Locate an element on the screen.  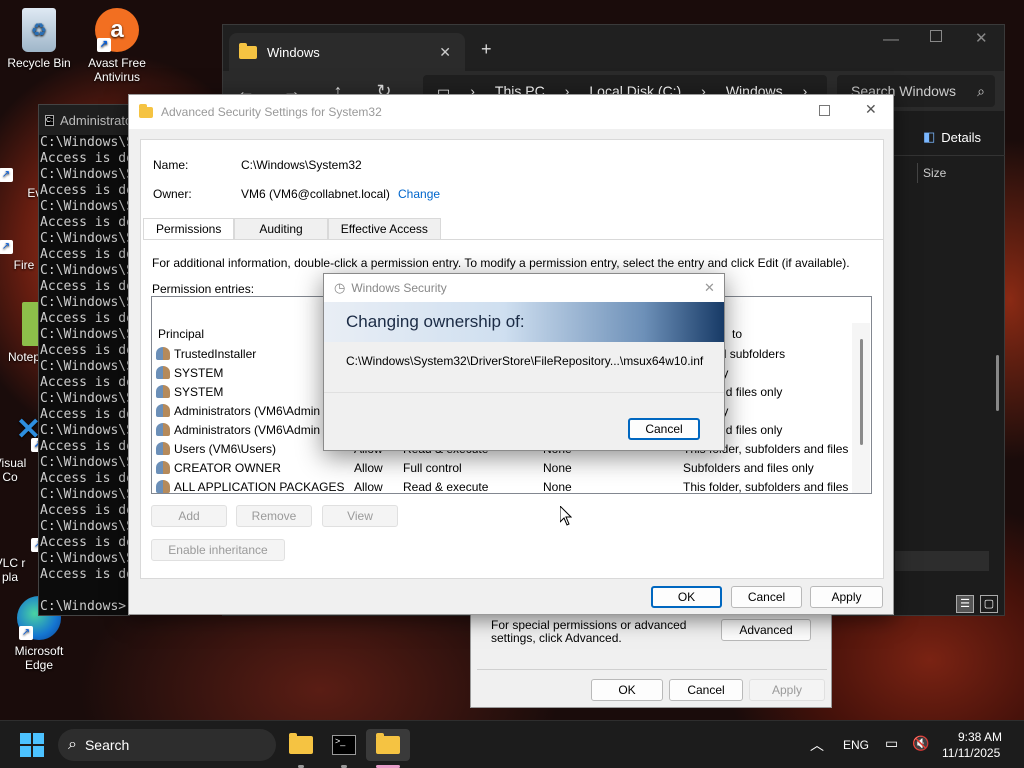
column-divider is located at coordinates (917, 173).